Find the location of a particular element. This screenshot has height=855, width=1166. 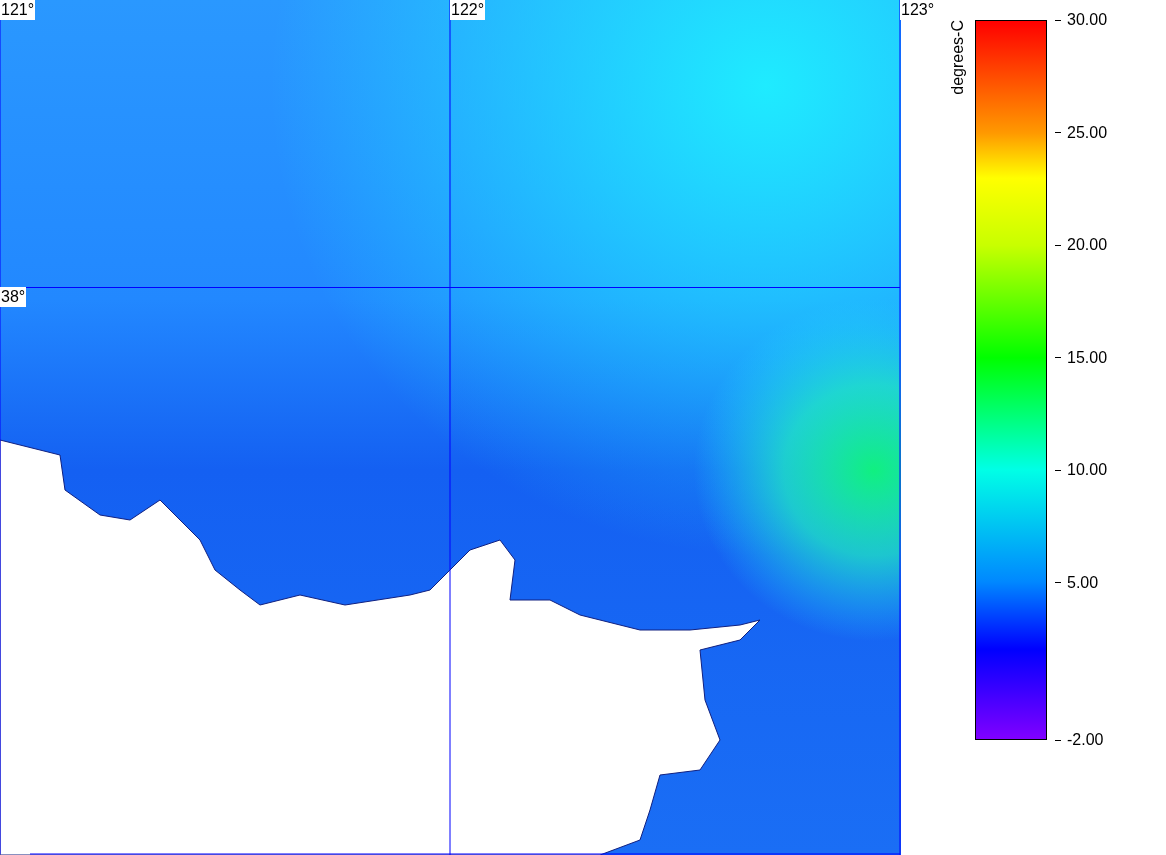

longitude-label: 123° is located at coordinates (918, 10).